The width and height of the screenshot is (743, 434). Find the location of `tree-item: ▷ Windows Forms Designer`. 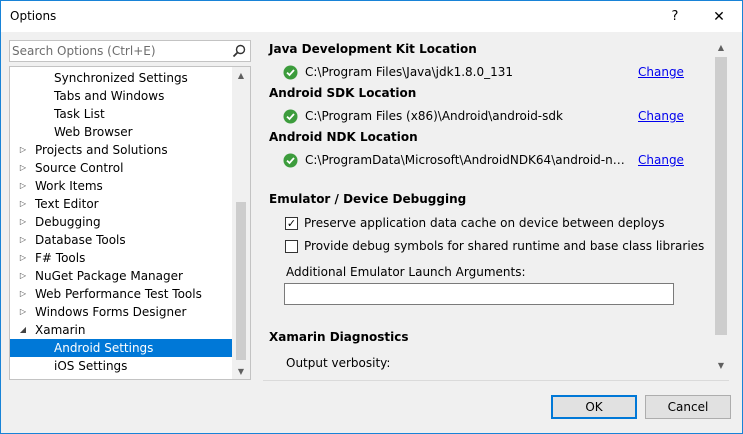

tree-item: ▷ Windows Forms Designer is located at coordinates (121, 312).